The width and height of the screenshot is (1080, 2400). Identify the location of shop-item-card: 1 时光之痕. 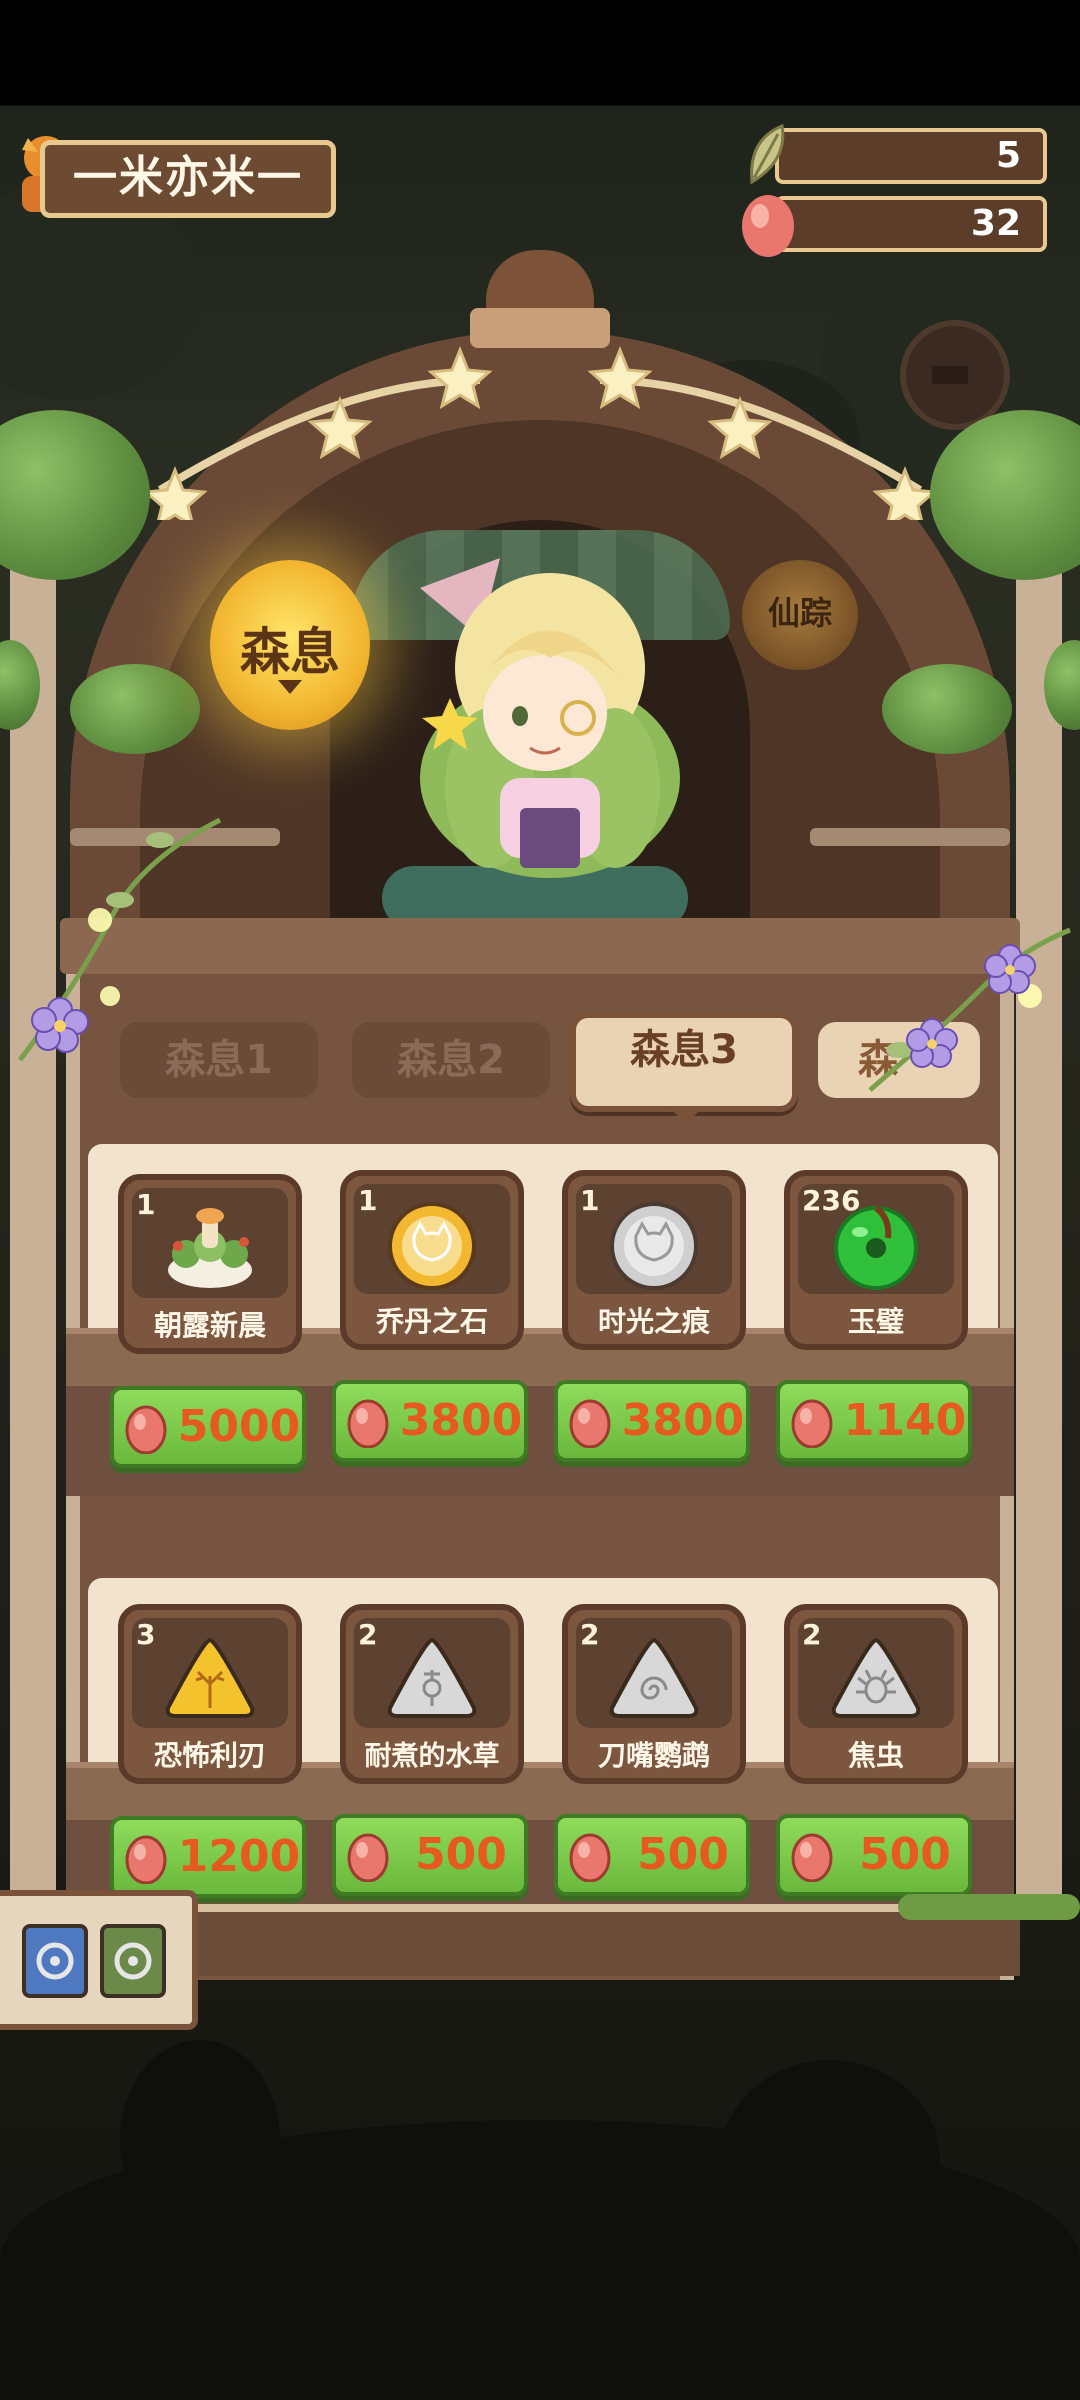
(654, 1260).